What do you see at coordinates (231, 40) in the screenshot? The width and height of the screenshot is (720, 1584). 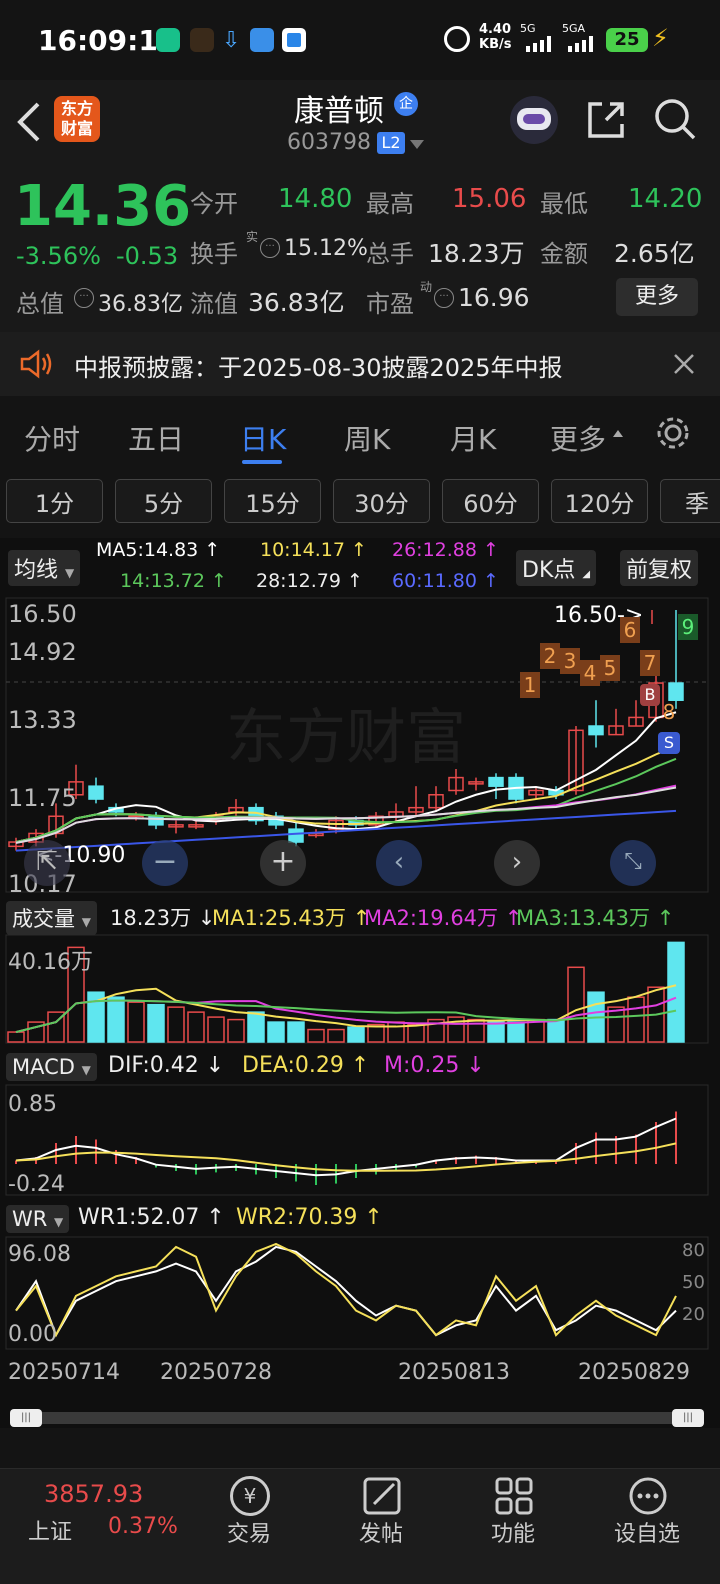 I see `download-icon: ⇩` at bounding box center [231, 40].